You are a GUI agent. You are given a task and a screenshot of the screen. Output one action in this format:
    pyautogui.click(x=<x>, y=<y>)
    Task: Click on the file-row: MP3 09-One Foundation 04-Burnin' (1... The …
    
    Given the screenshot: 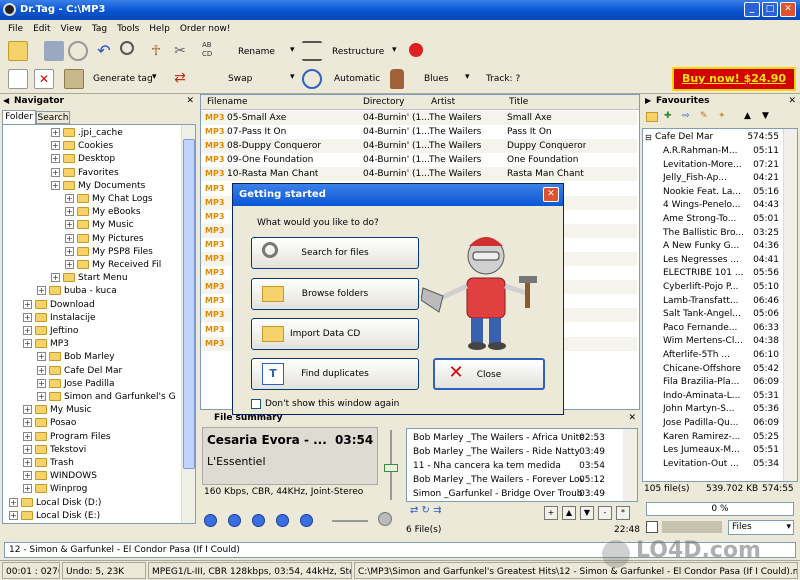 What is the action you would take?
    pyautogui.click(x=419, y=160)
    